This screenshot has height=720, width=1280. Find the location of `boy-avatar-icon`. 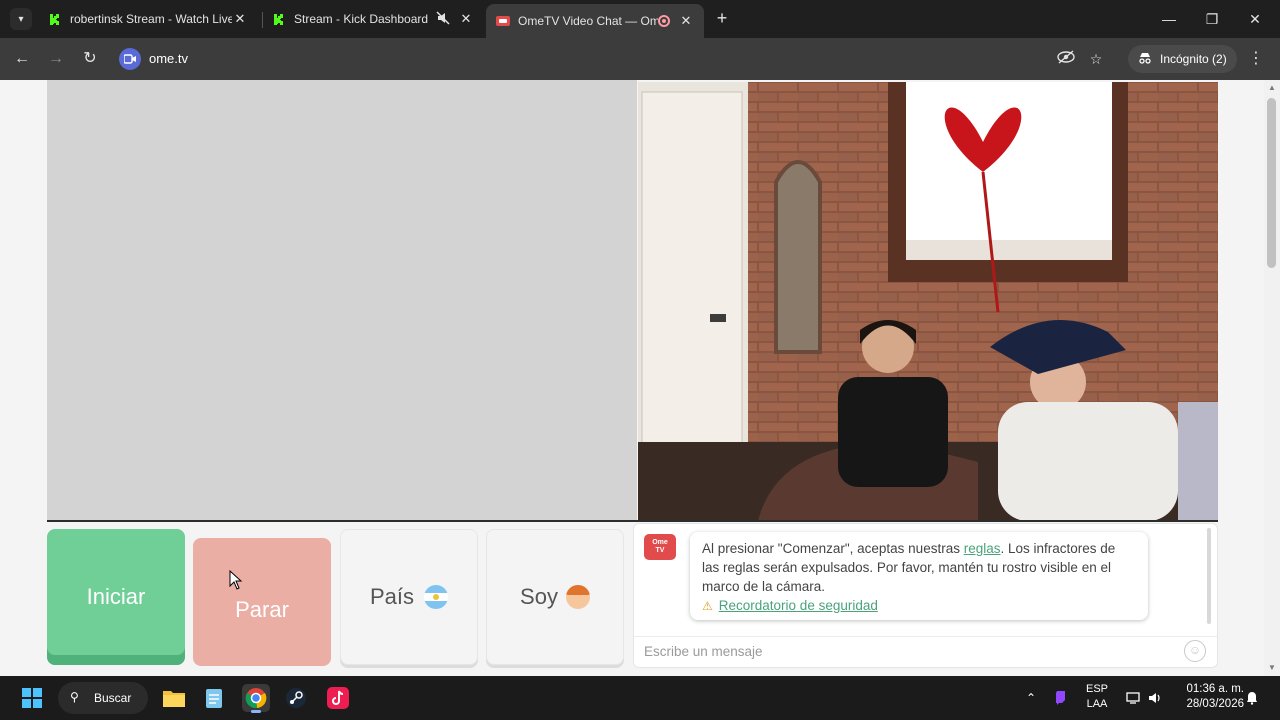

boy-avatar-icon is located at coordinates (577, 597).